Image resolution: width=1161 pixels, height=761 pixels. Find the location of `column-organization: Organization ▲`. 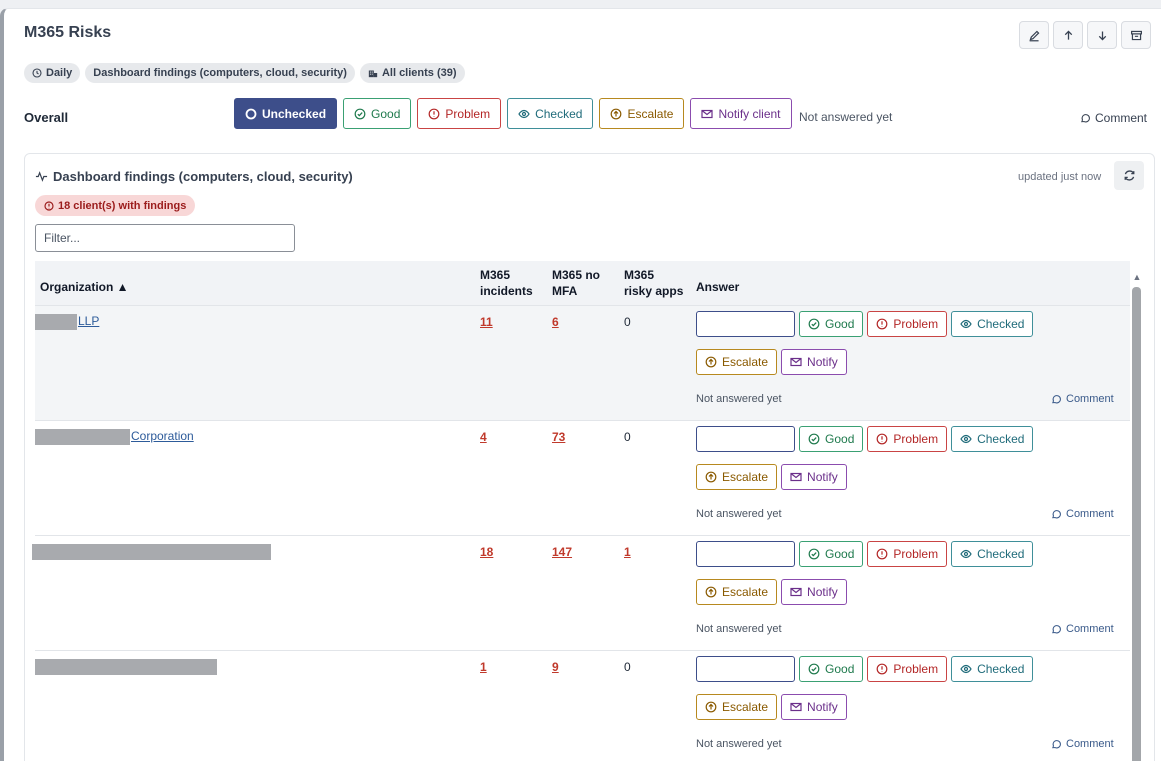

column-organization: Organization ▲ is located at coordinates (84, 287).